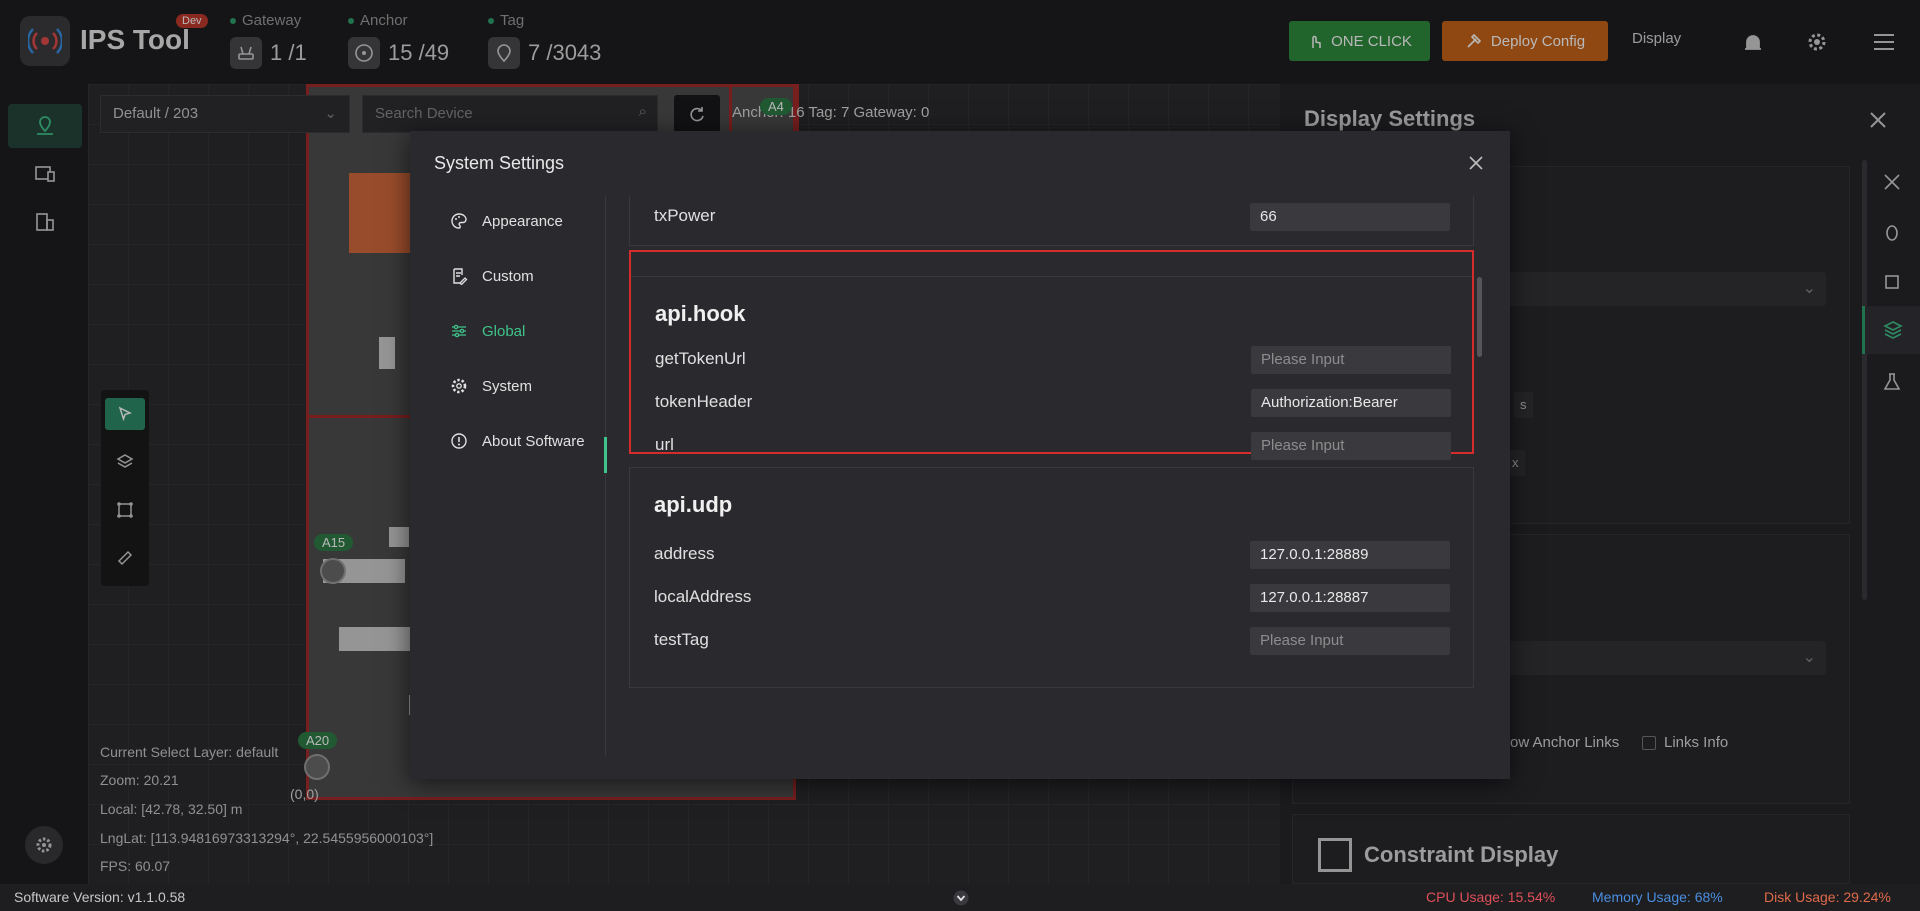 This screenshot has height=911, width=1920. Describe the element at coordinates (1051, 221) in the screenshot. I see `settings-section: txPower 66` at that location.